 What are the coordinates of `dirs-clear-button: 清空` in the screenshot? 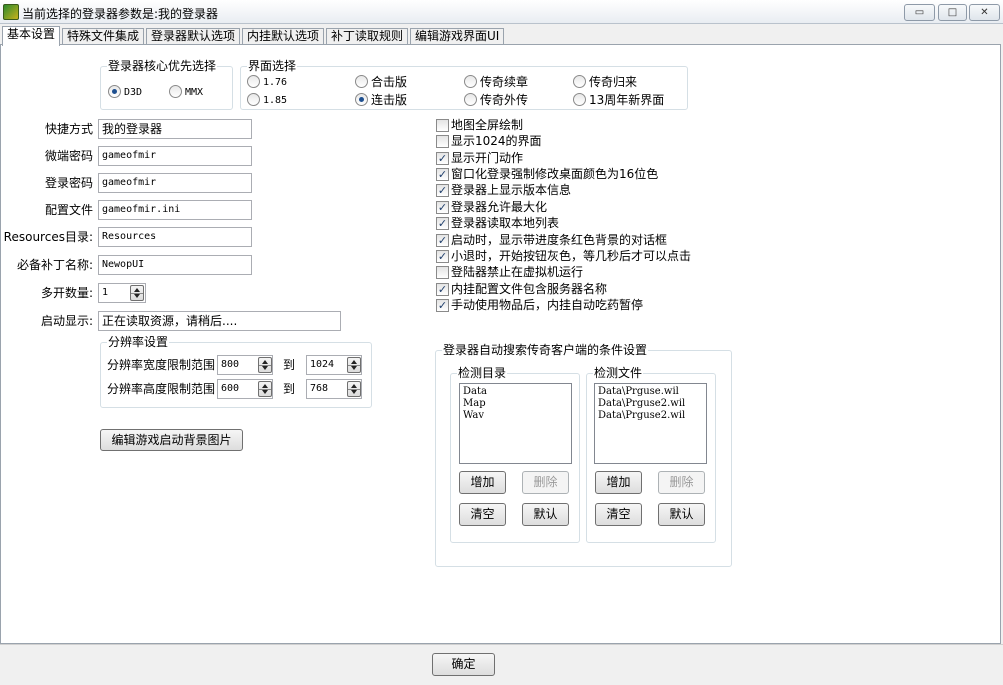 It's located at (482, 514).